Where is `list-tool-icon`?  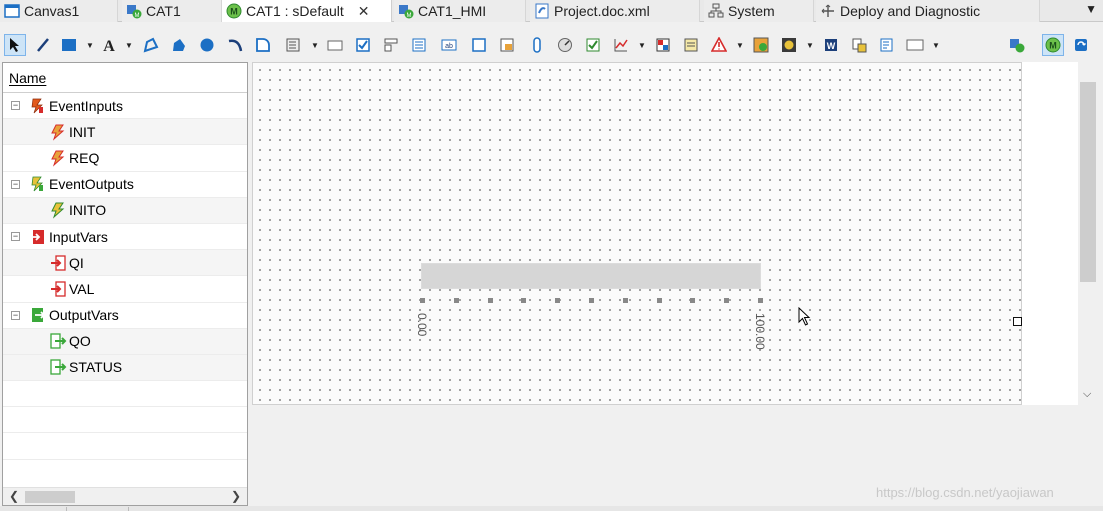
list-tool-icon is located at coordinates (419, 45).